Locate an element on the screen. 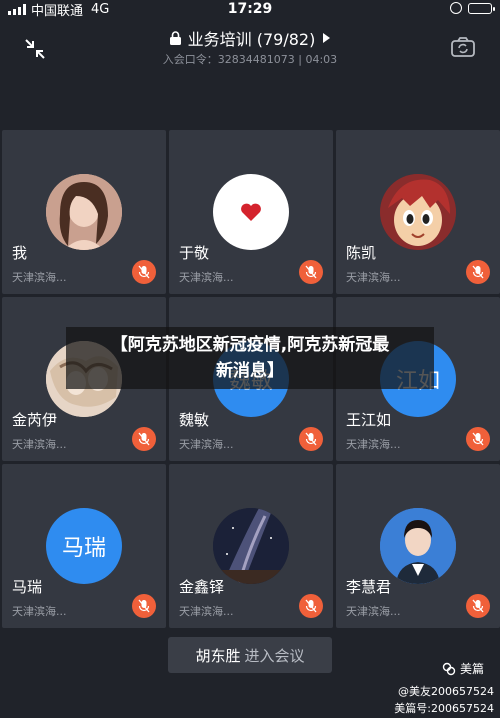 Image resolution: width=500 pixels, height=718 pixels. participant-name: 金芮伊 is located at coordinates (35, 420).